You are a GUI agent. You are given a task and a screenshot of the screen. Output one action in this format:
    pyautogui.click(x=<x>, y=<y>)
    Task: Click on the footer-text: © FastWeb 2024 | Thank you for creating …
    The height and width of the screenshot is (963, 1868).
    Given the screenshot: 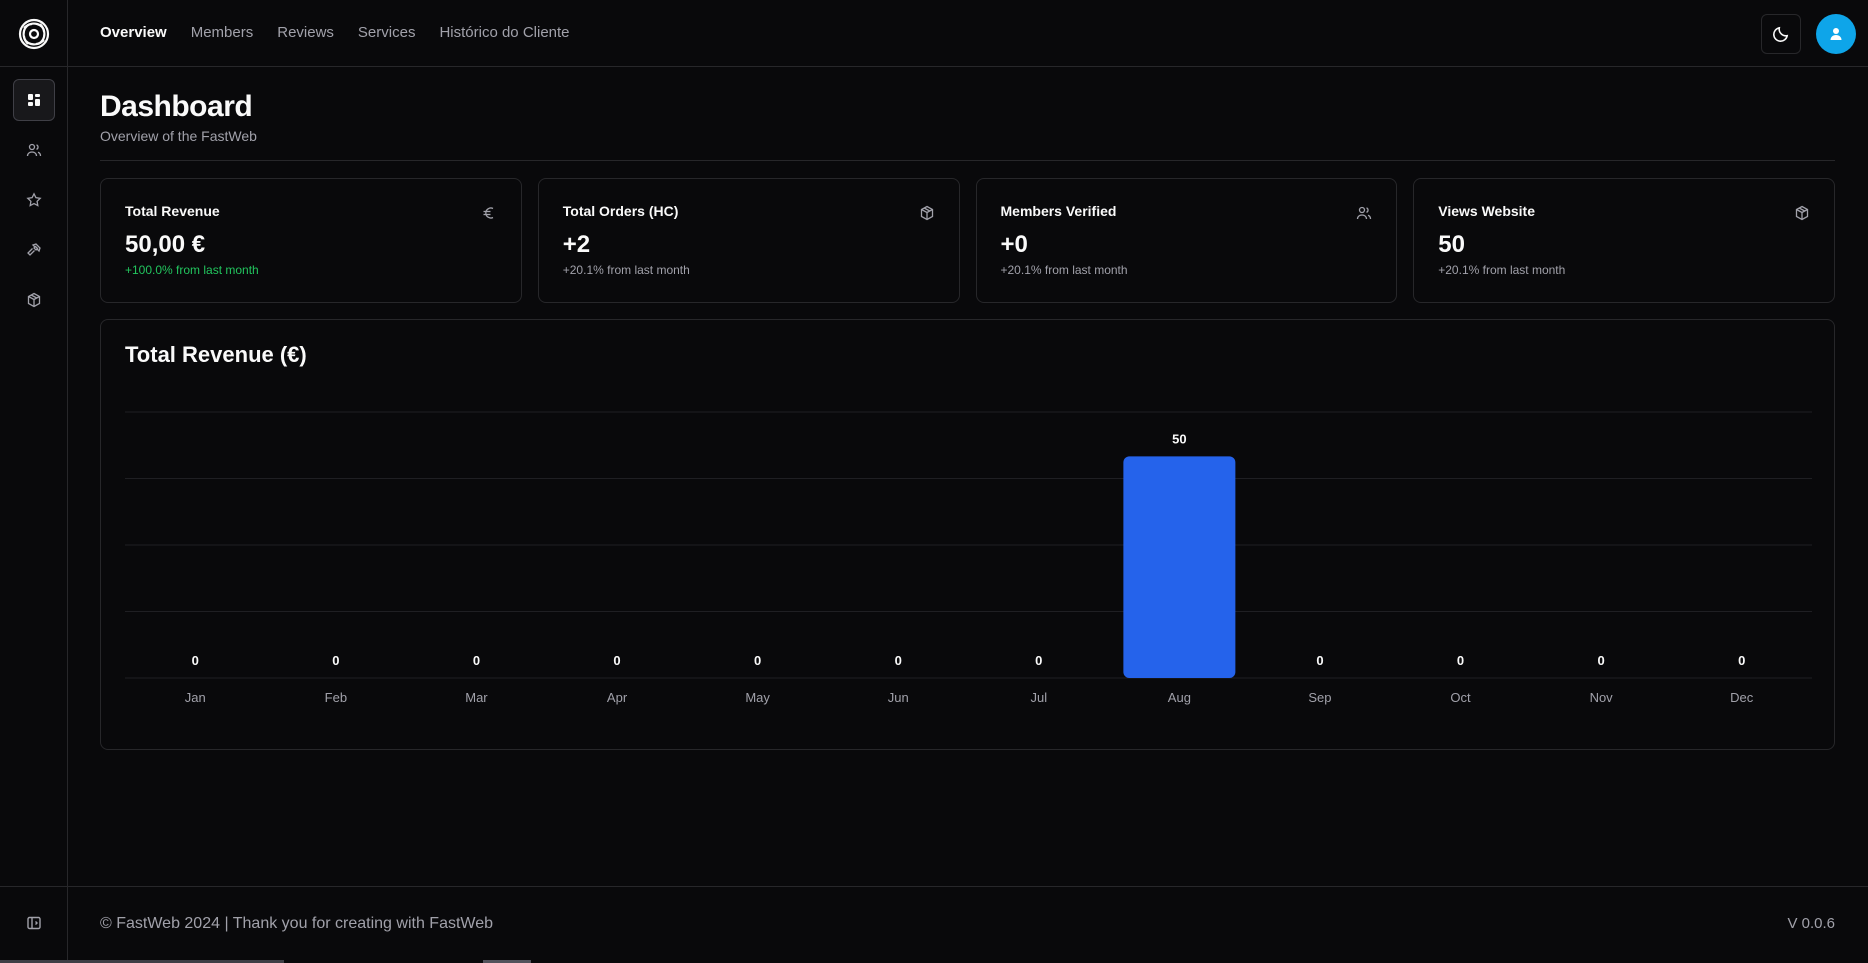 What is the action you would take?
    pyautogui.click(x=297, y=923)
    